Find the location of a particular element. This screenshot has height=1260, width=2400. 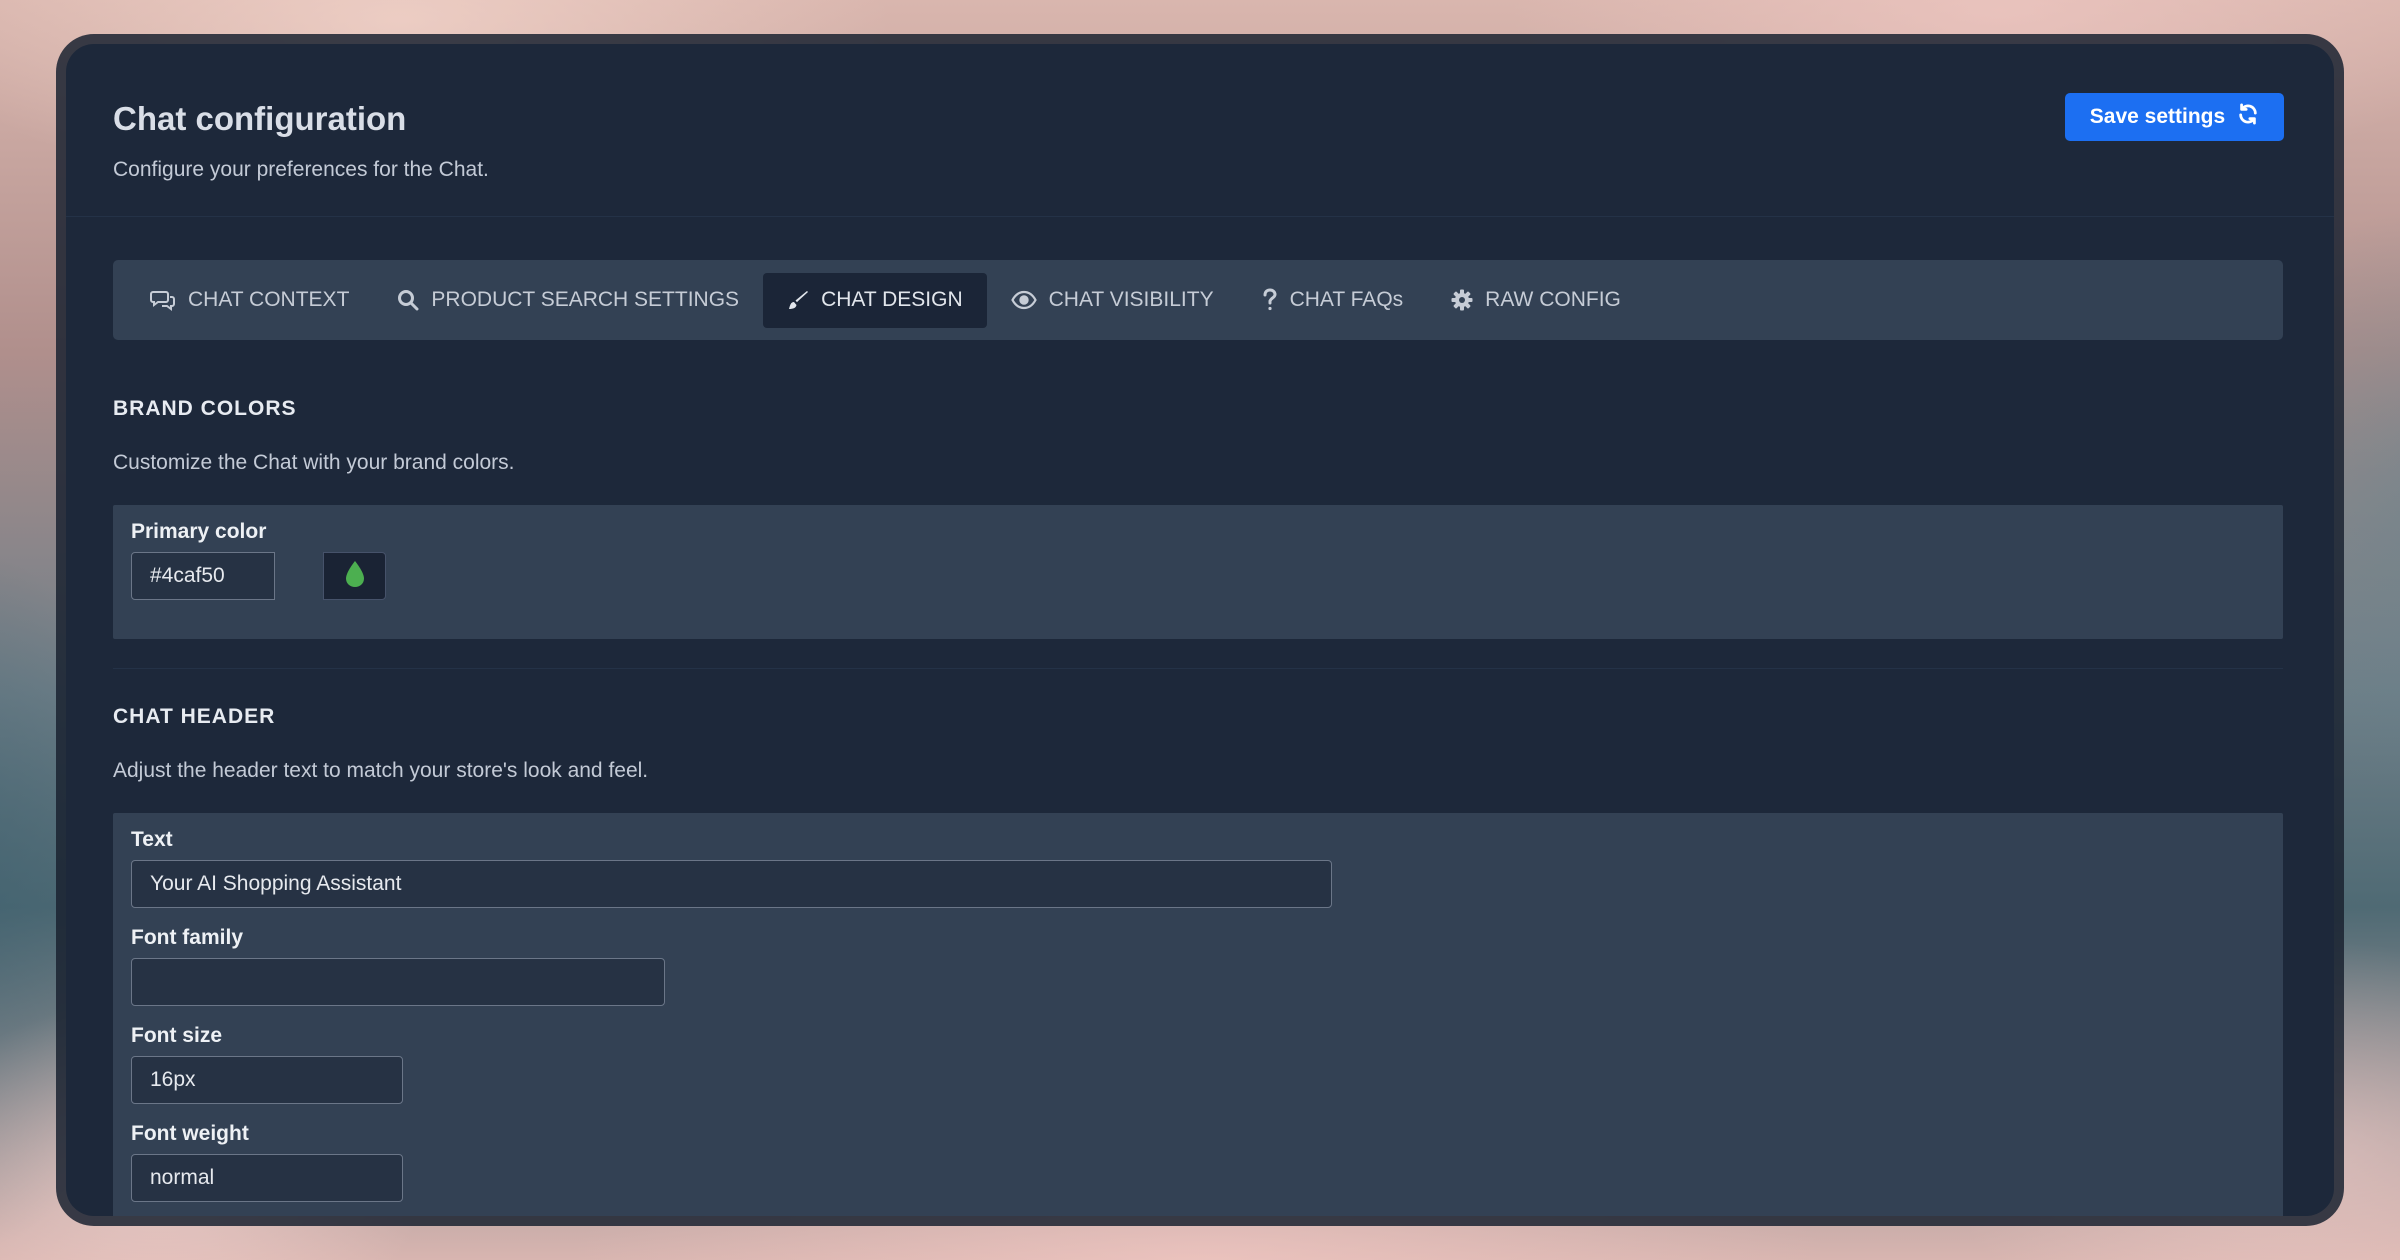

tab-product-search-settings: PRODUCT SEARCH SETTINGS is located at coordinates (568, 300).